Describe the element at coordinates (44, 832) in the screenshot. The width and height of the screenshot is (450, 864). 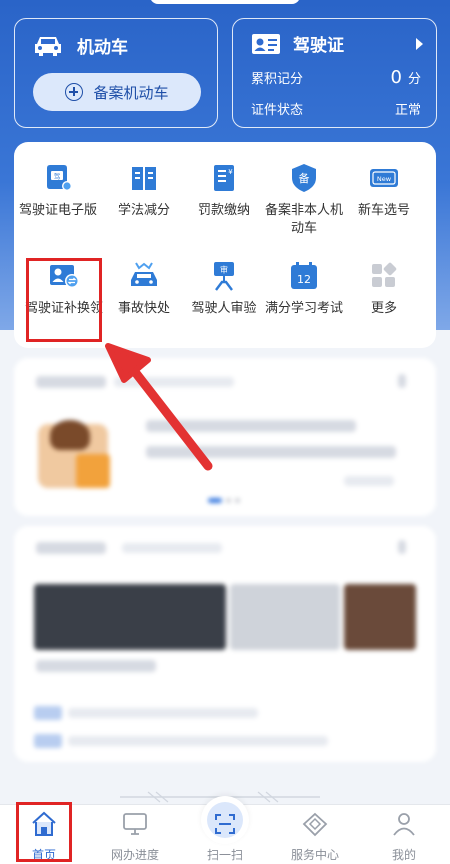
I see `home-highlight-box` at that location.